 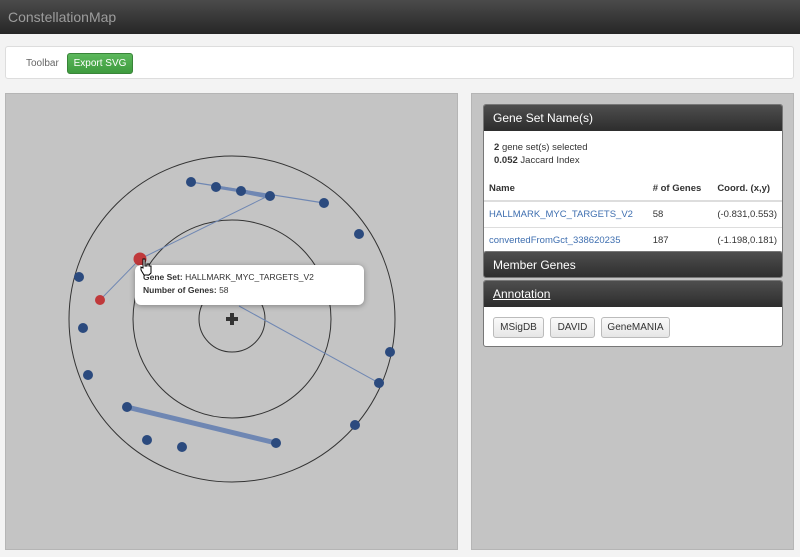 I want to click on gene-count-cell: 58, so click(x=680, y=214).